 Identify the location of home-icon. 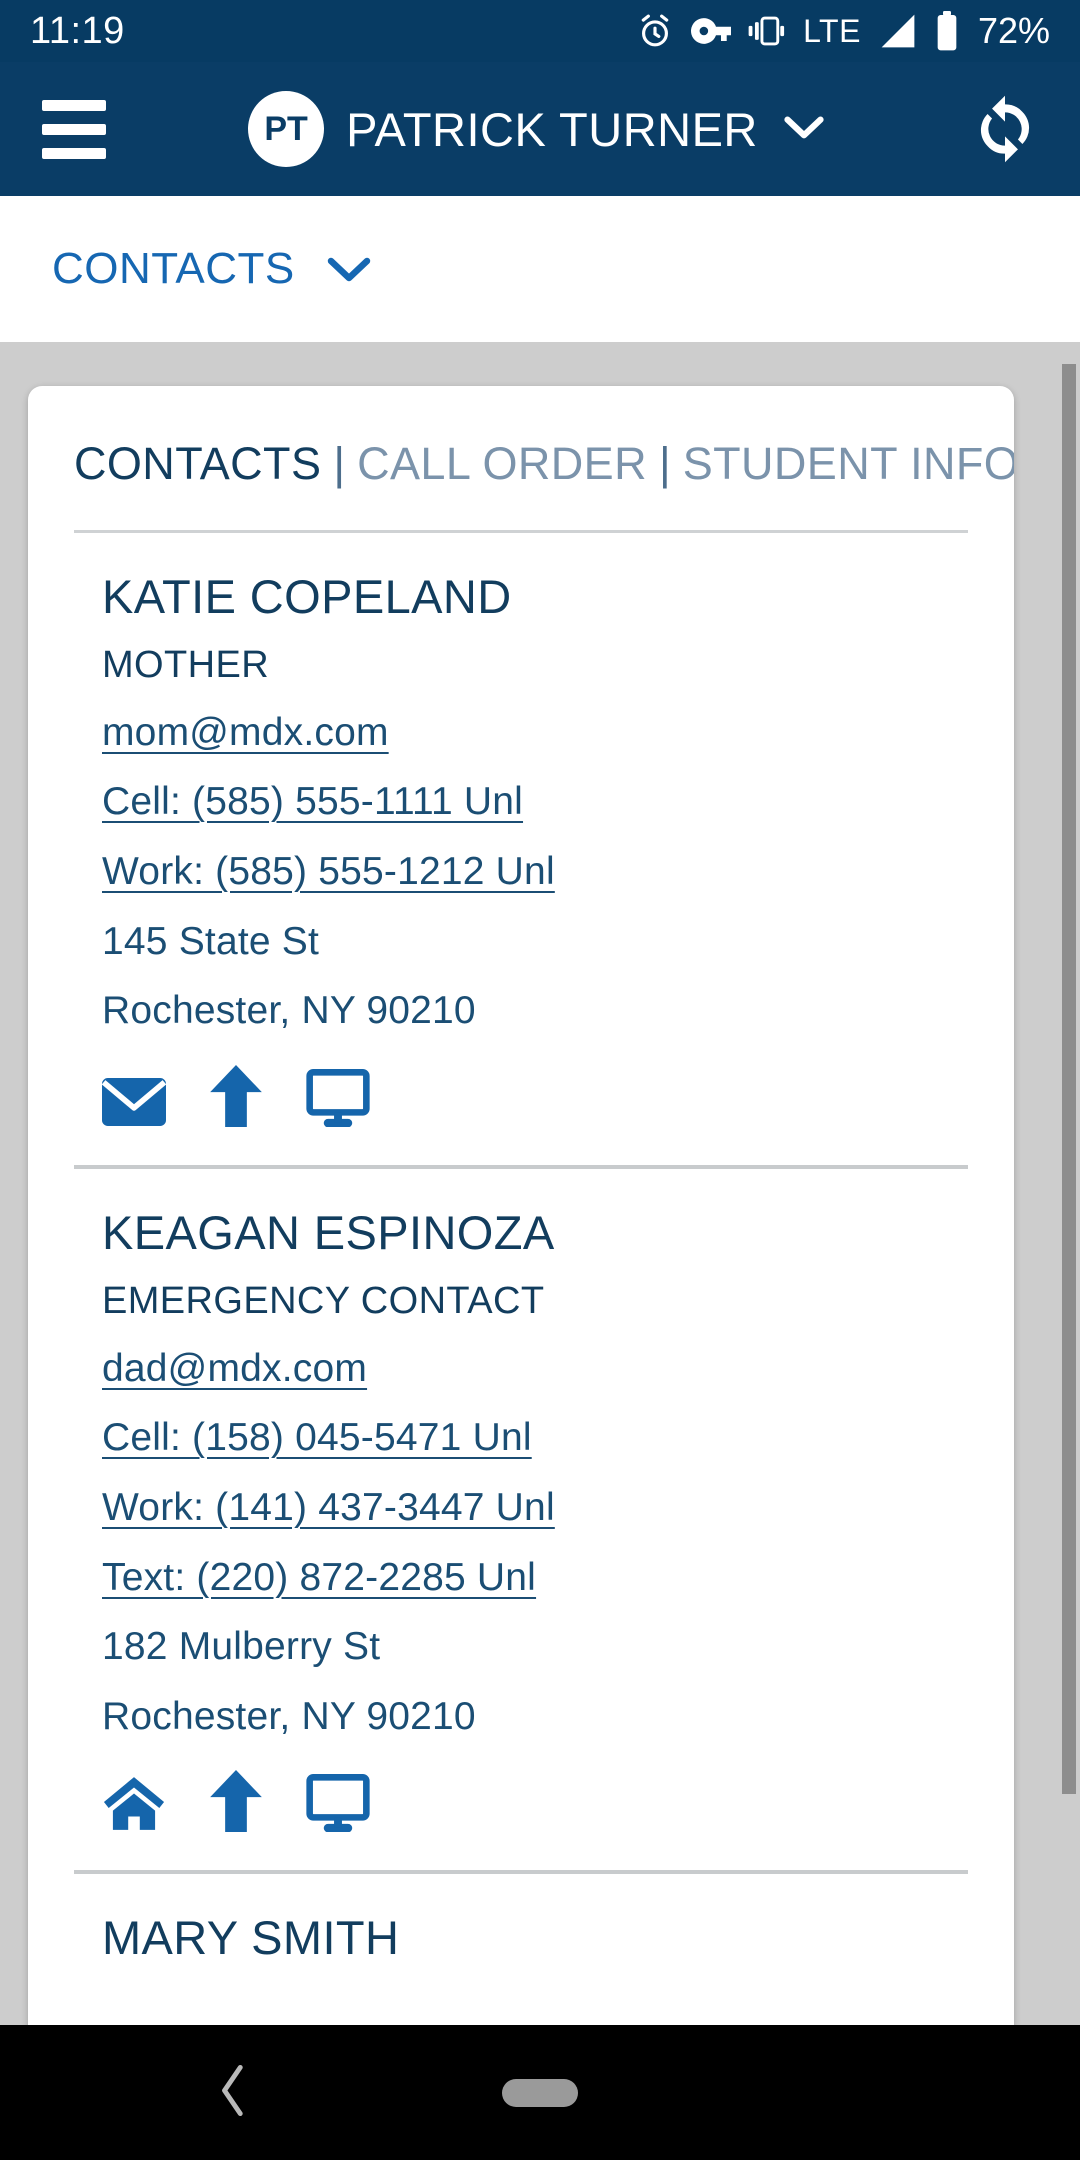
(134, 1803).